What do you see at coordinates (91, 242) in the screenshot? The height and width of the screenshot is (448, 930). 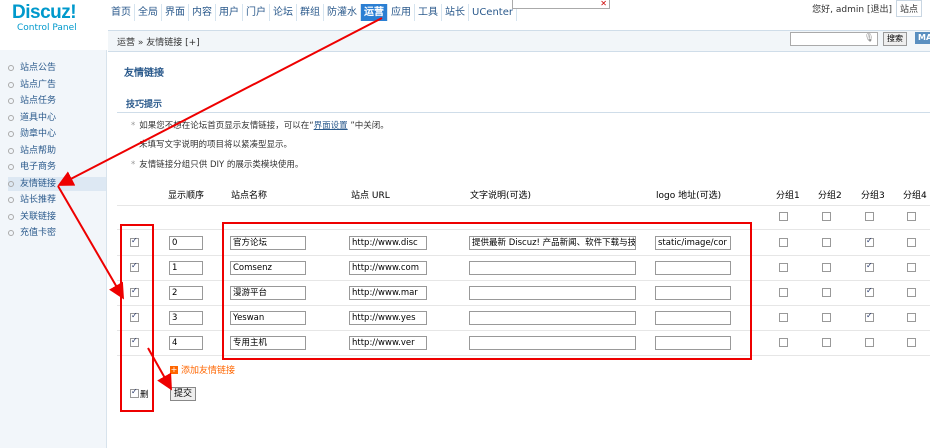 I see `arrow-sidebar-to-checkboxes` at bounding box center [91, 242].